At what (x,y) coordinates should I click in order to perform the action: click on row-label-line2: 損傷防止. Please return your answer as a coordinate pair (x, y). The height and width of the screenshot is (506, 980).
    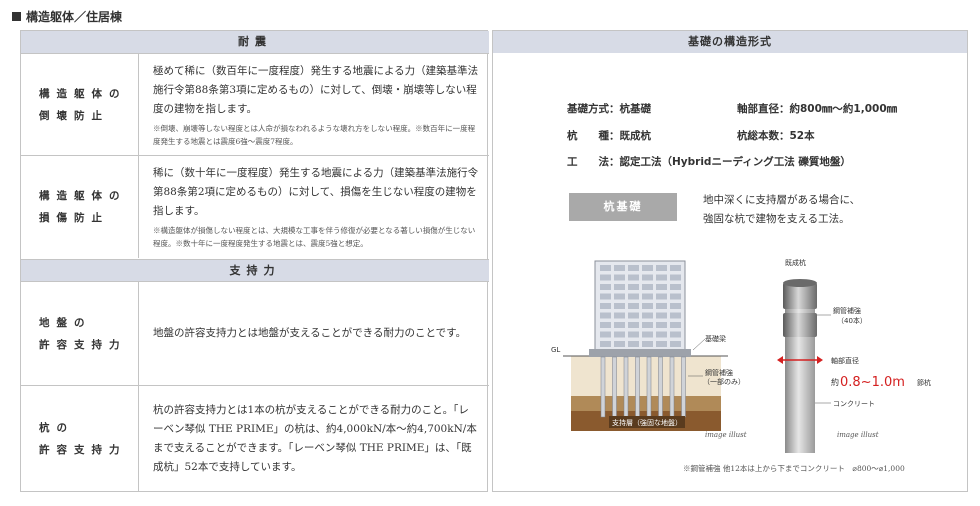
    Looking at the image, I should click on (74, 218).